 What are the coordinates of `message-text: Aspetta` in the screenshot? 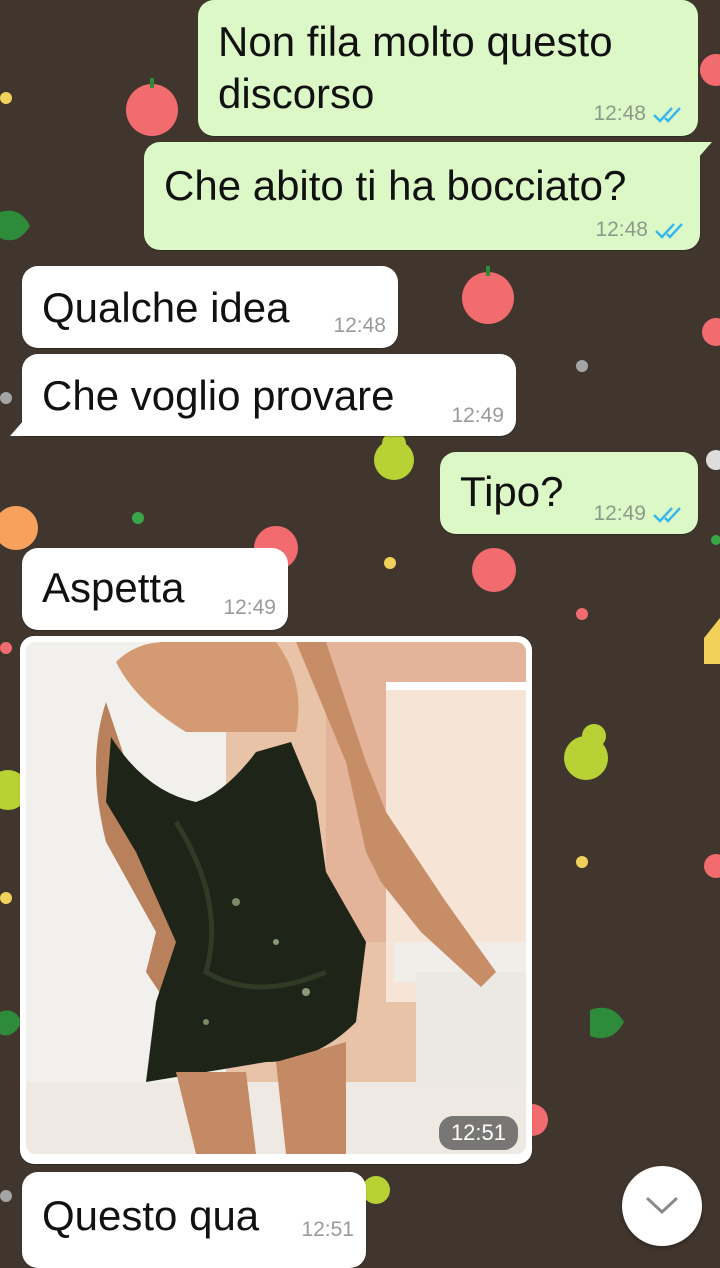 It's located at (113, 587).